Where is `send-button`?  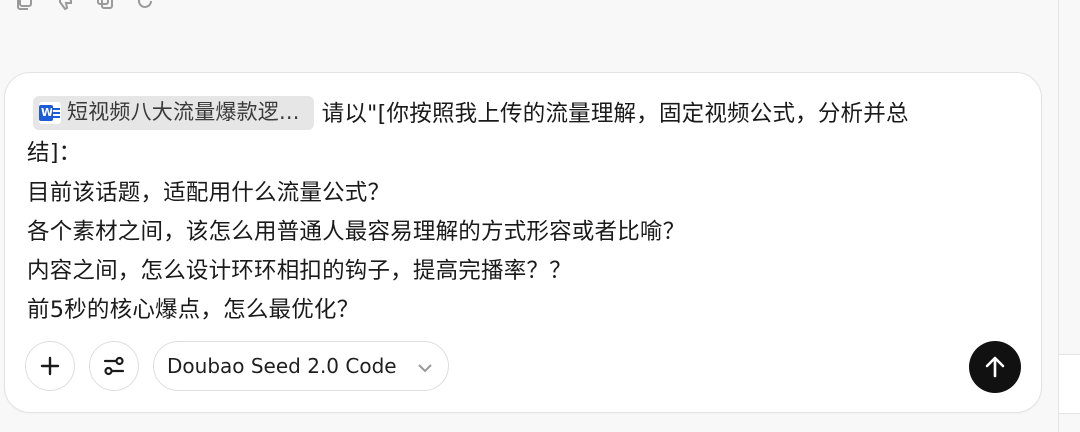 send-button is located at coordinates (995, 367).